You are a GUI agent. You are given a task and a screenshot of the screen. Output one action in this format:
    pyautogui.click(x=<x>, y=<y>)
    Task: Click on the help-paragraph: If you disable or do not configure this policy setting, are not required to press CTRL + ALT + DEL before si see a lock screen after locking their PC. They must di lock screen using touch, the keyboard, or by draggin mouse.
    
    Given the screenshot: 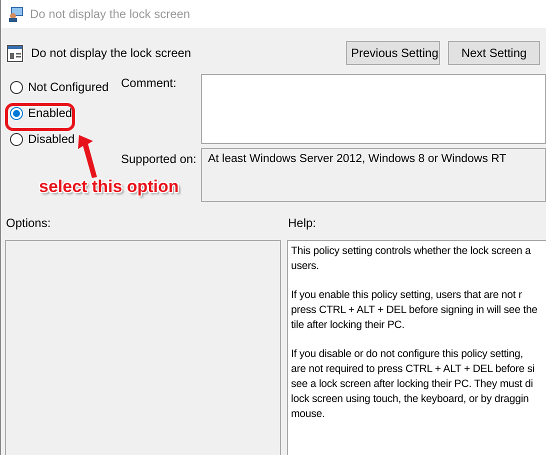 What is the action you would take?
    pyautogui.click(x=413, y=384)
    